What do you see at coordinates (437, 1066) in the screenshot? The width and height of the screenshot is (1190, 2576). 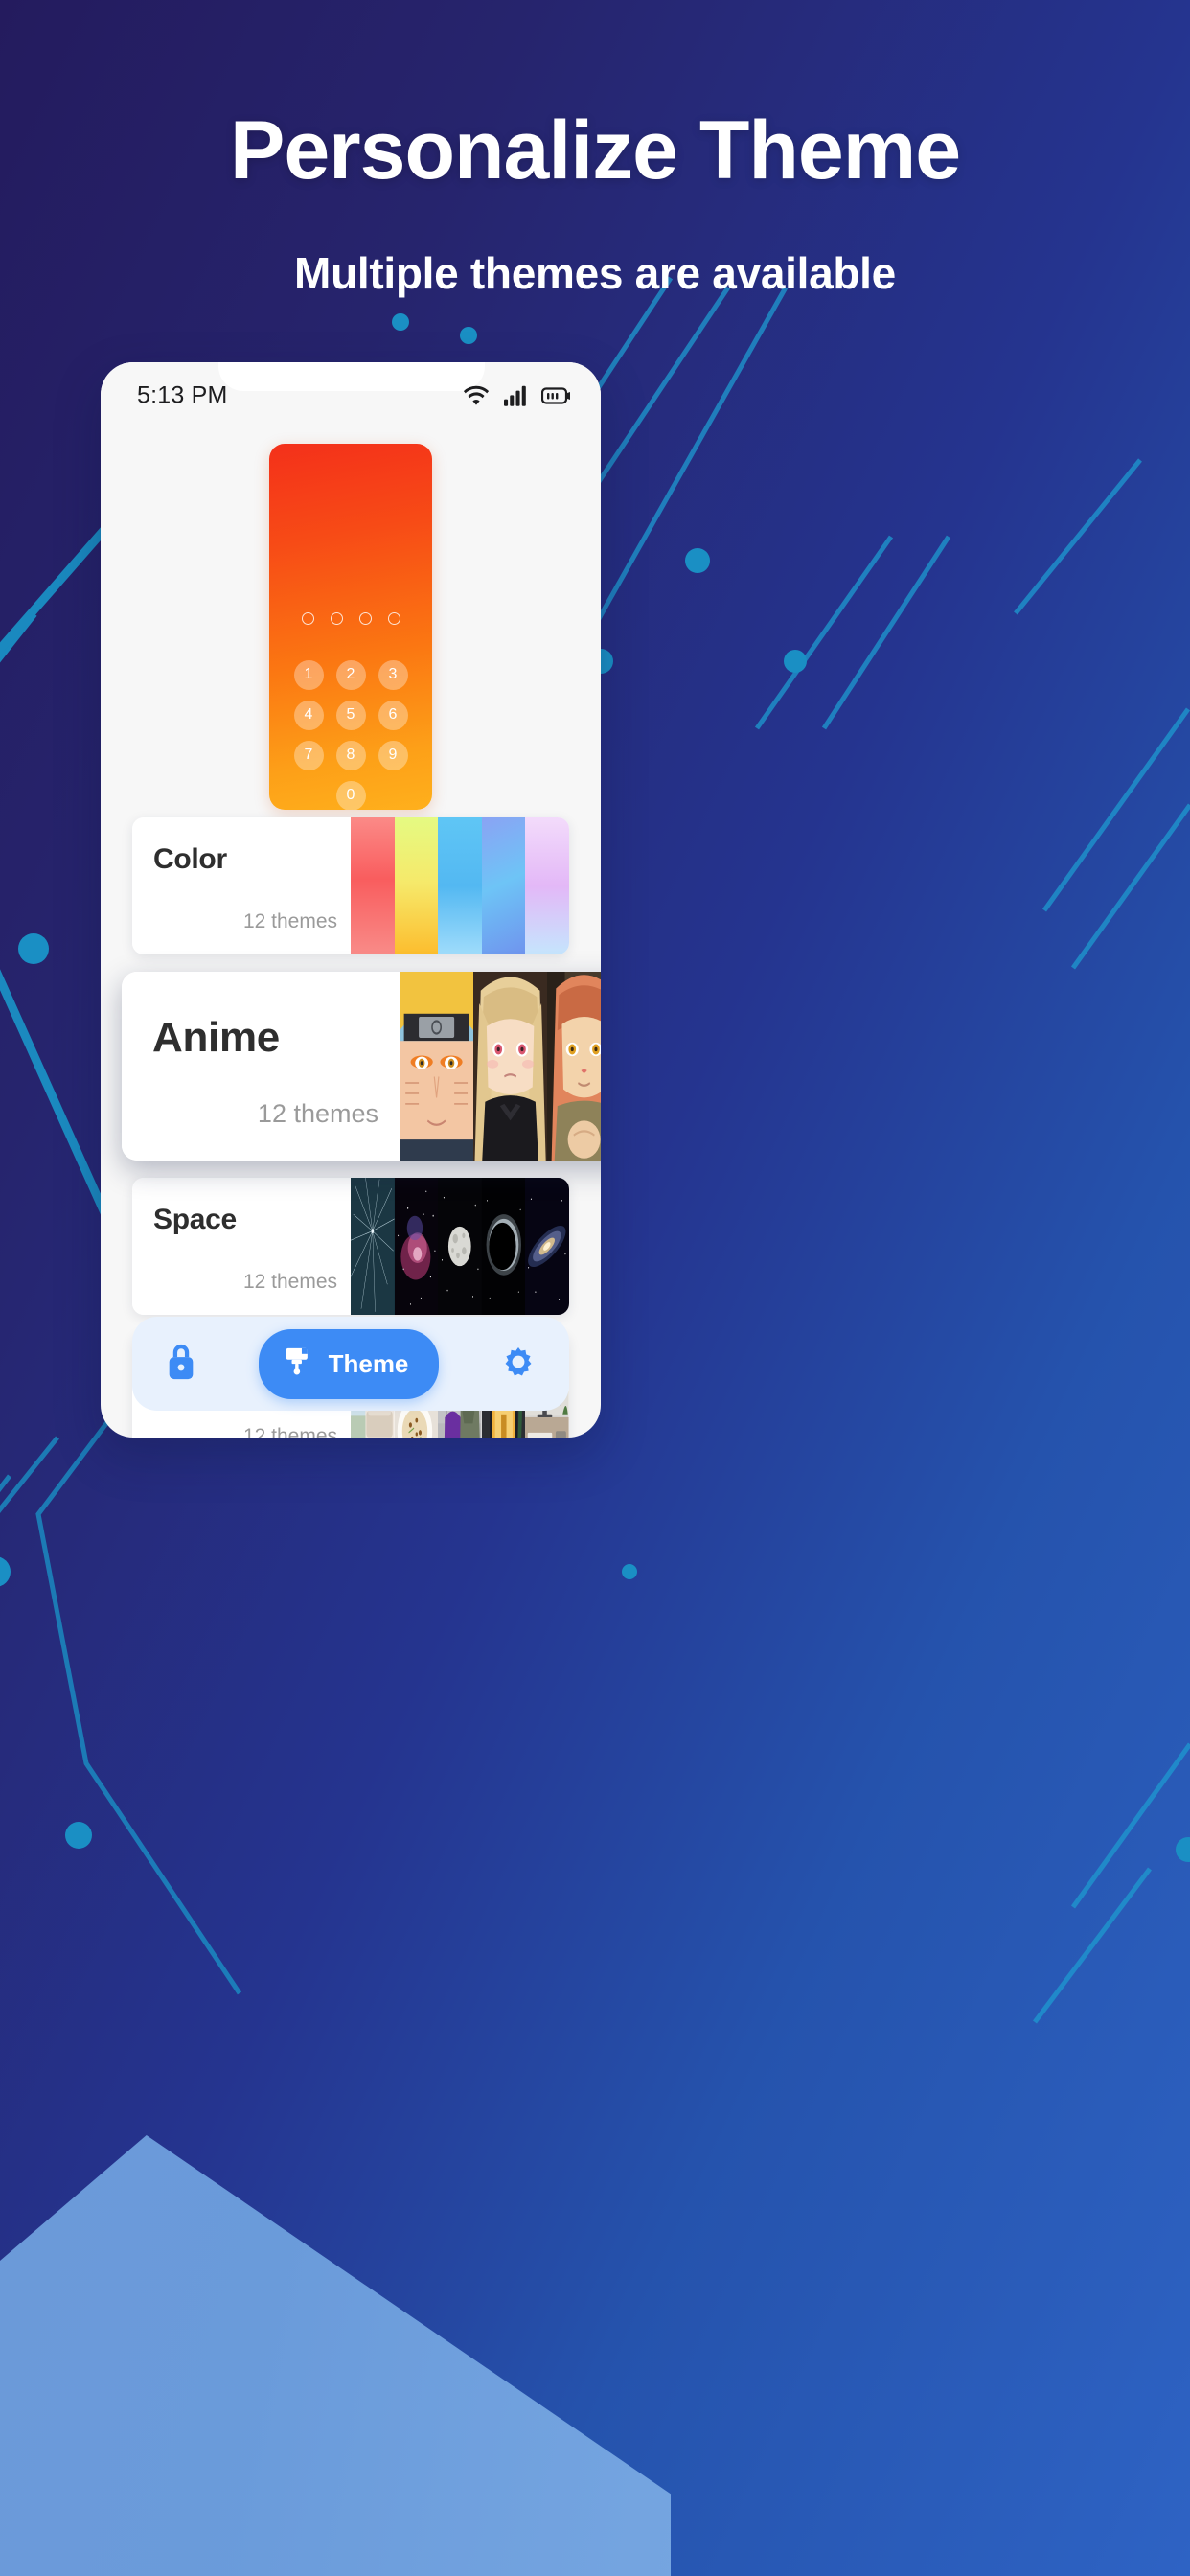 I see `anime-thumb-naruto` at bounding box center [437, 1066].